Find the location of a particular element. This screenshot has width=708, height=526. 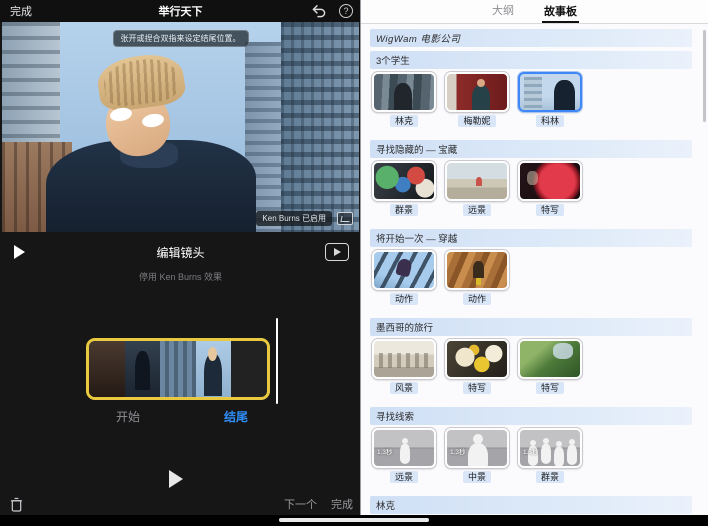

home-strip is located at coordinates (354, 520).